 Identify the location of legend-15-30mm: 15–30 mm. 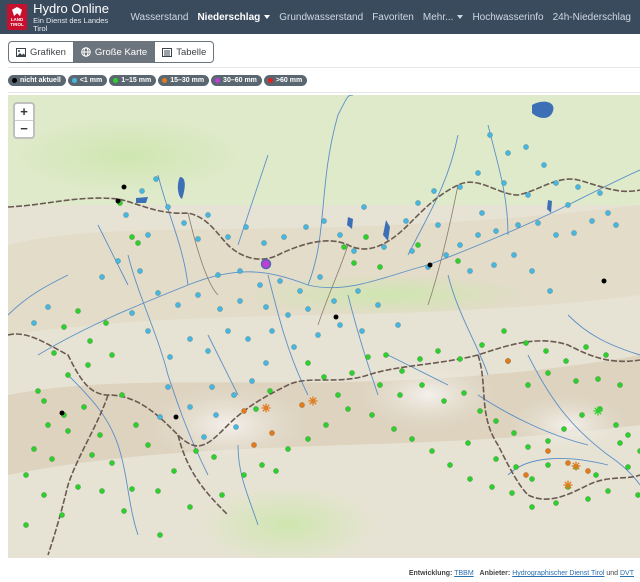
(184, 80).